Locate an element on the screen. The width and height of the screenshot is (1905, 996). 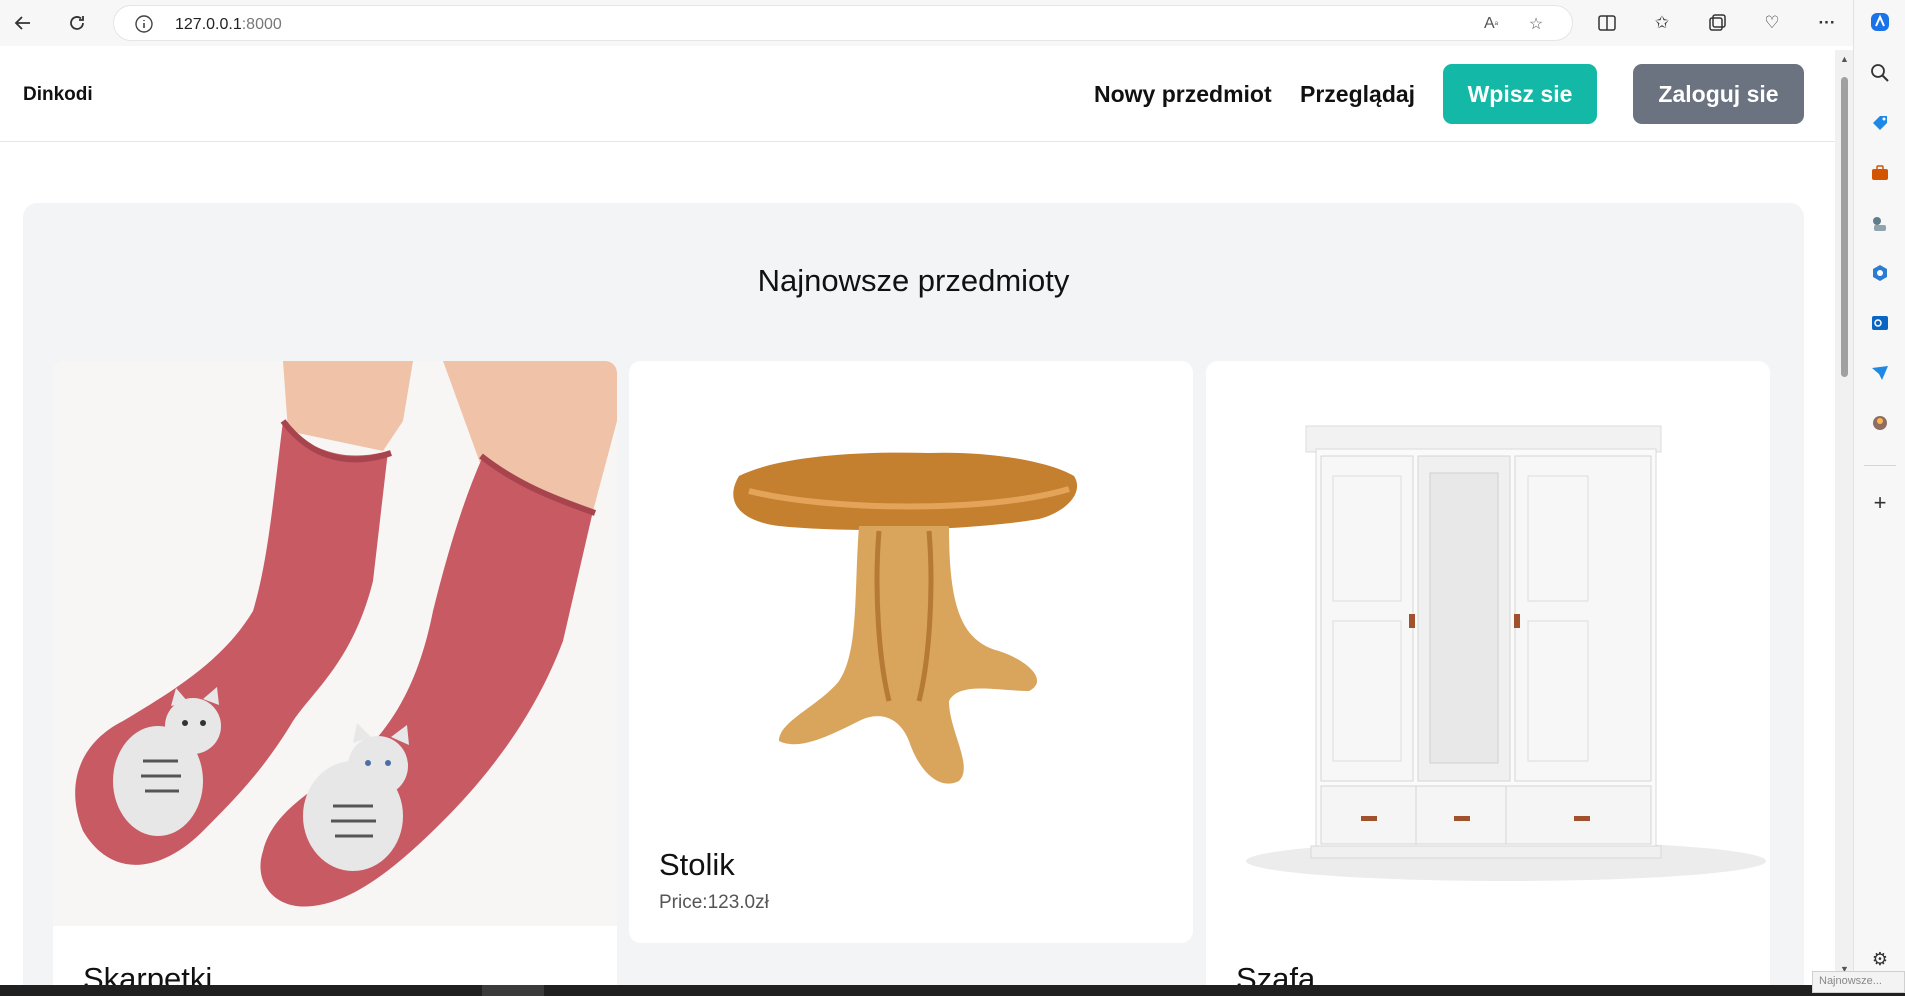
scrollbar-thumb is located at coordinates (1844, 227).